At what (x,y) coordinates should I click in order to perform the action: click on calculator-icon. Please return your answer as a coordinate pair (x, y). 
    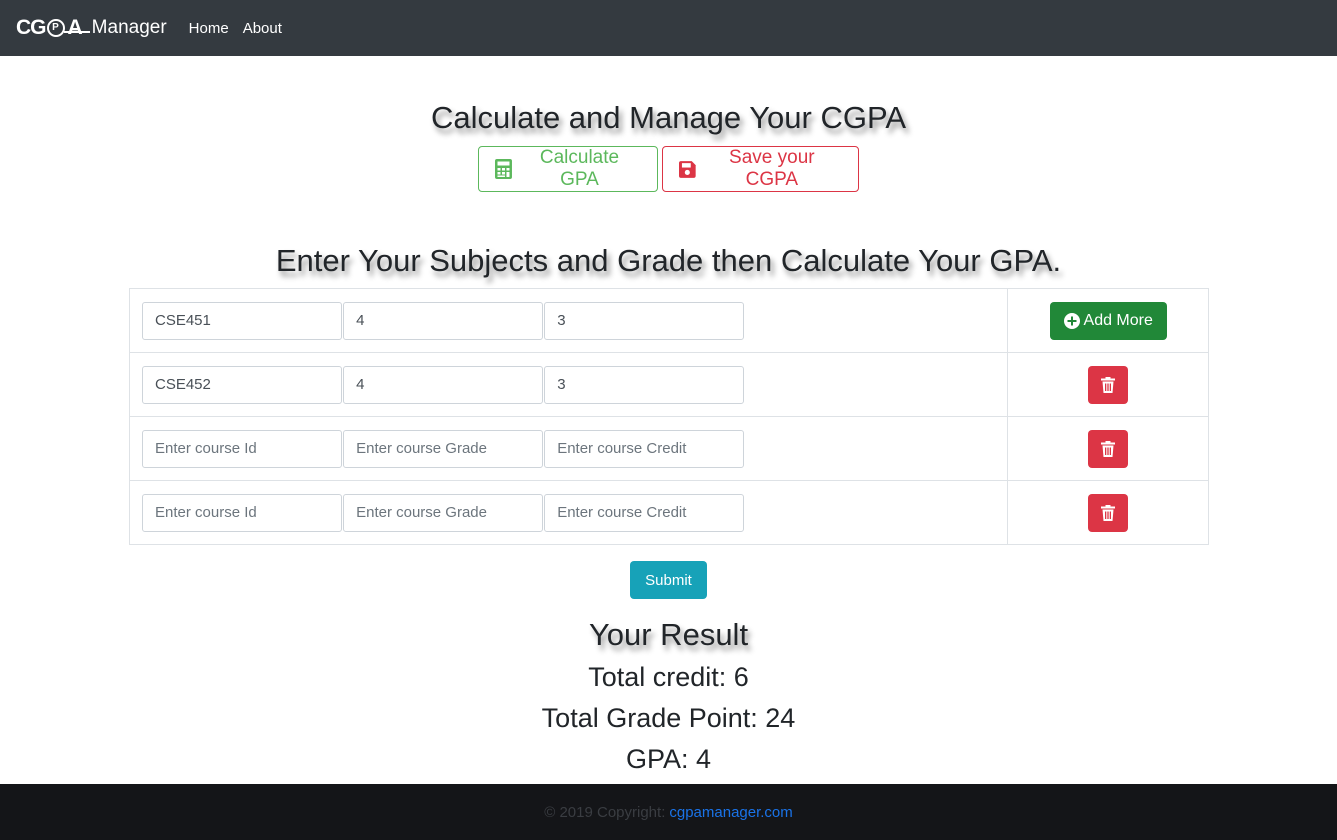
    Looking at the image, I should click on (503, 169).